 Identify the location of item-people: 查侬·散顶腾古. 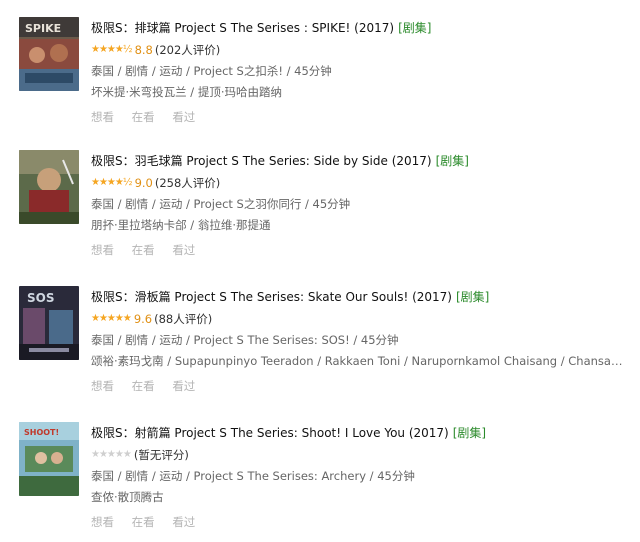
(127, 497).